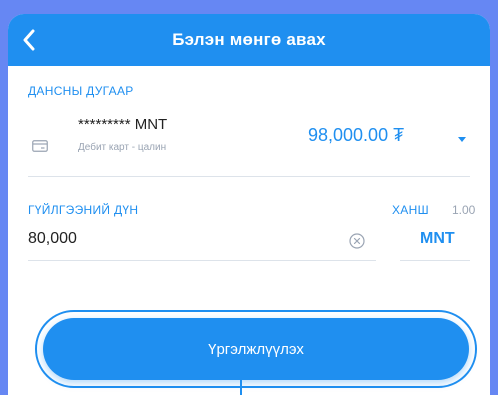  What do you see at coordinates (40, 146) in the screenshot?
I see `card-icon` at bounding box center [40, 146].